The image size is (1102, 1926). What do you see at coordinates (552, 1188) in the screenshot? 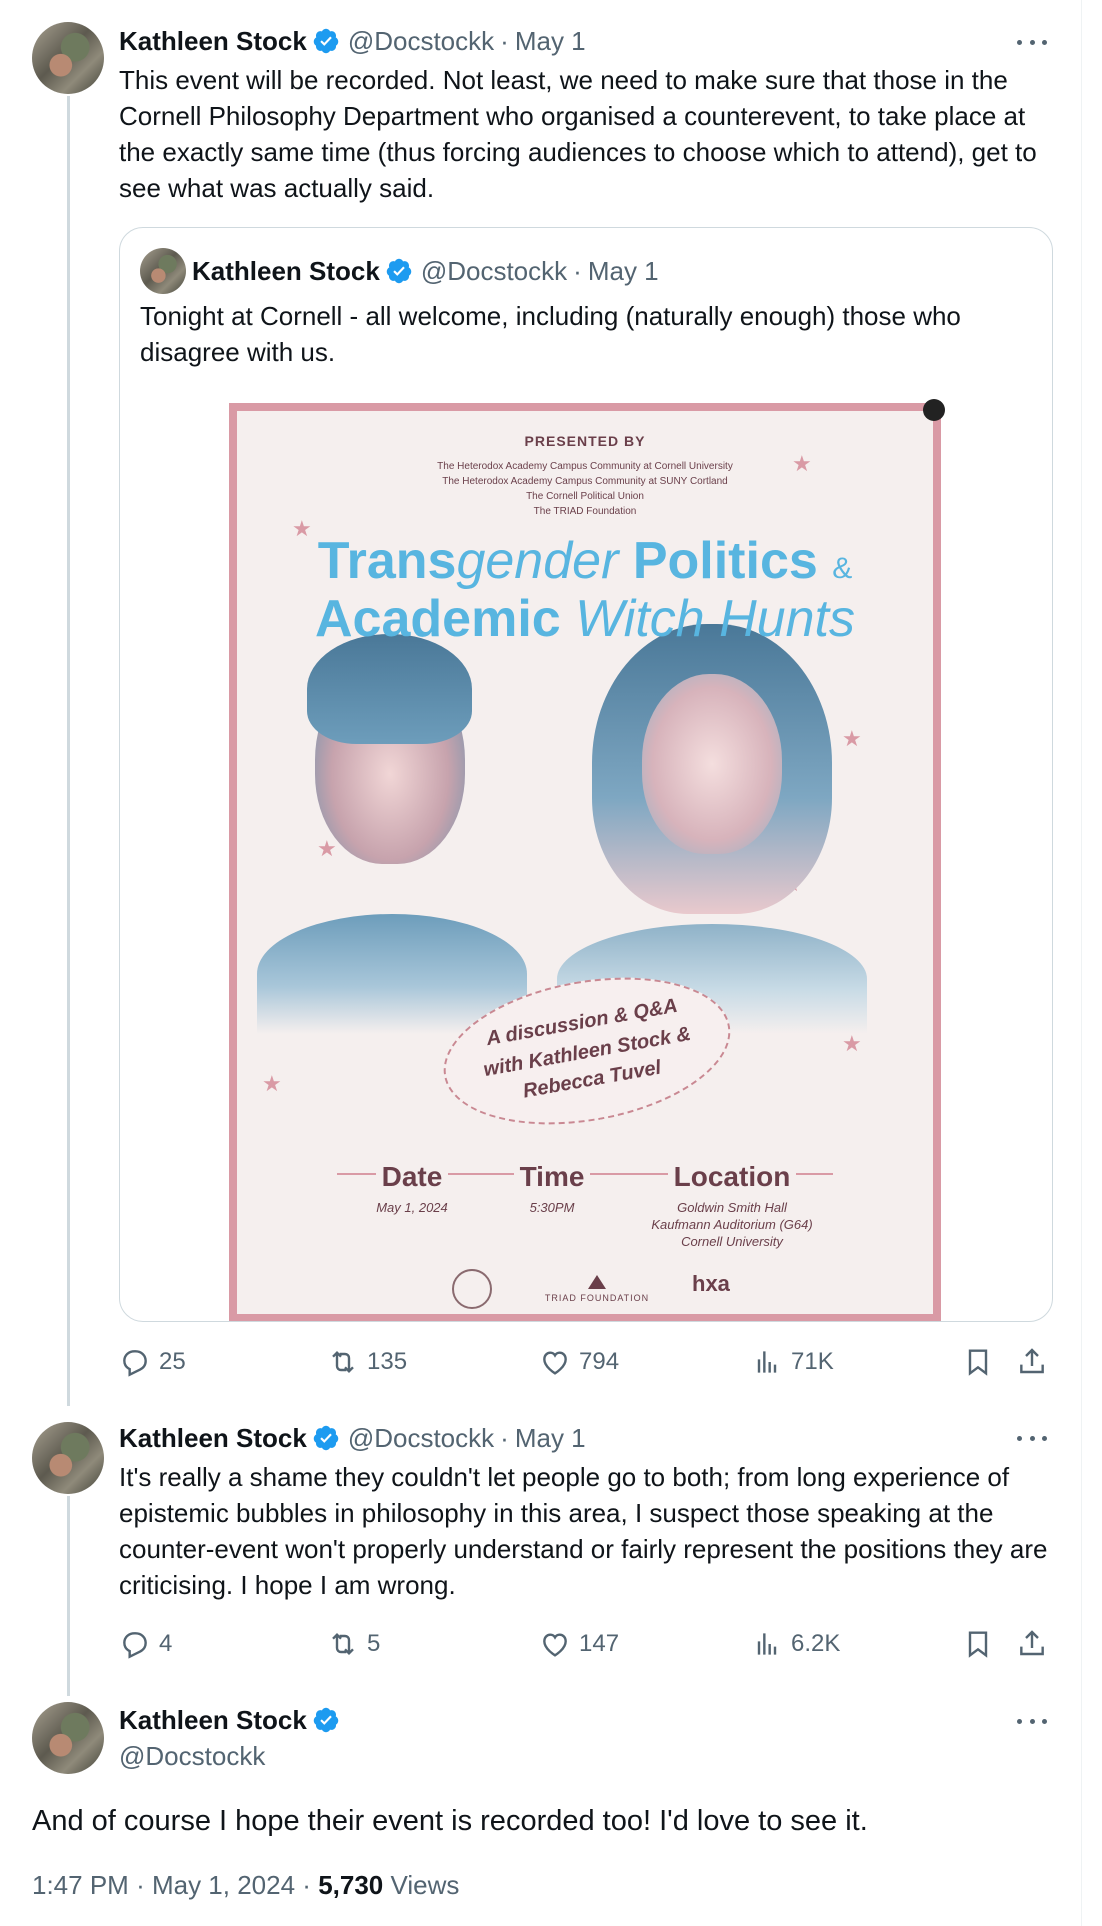
I see `poster-time: Time 5:30PM` at bounding box center [552, 1188].